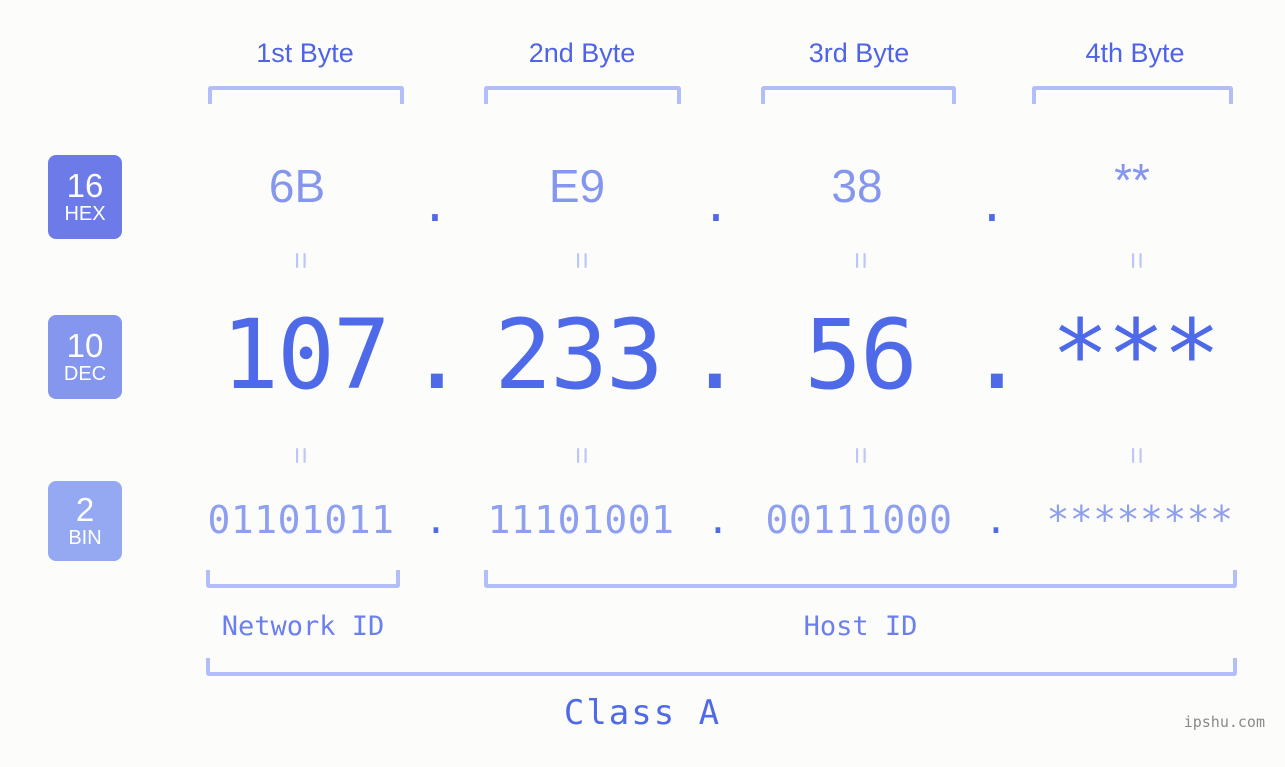 This screenshot has height=767, width=1285. Describe the element at coordinates (582, 53) in the screenshot. I see `byte-header-label-2: 2nd Byte` at that location.